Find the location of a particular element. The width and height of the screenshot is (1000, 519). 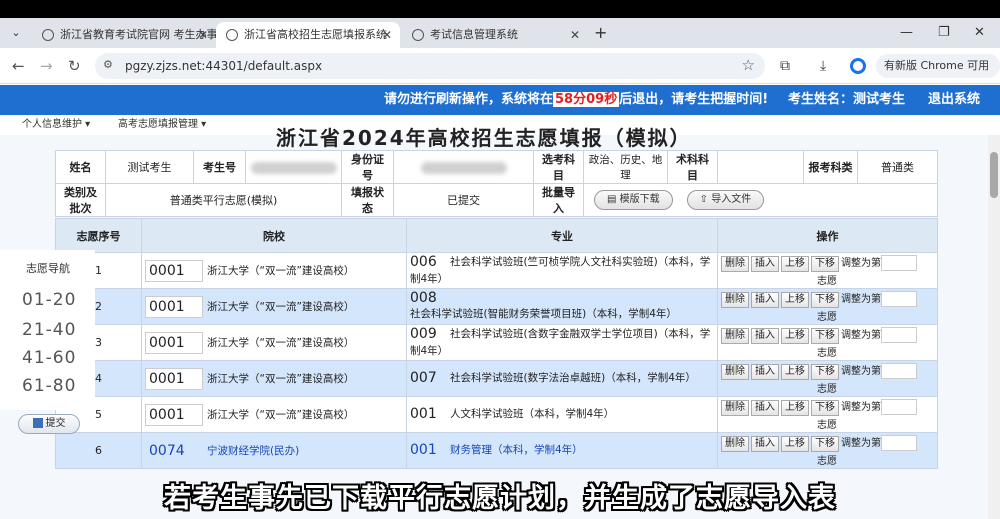

volunteer-nav-panel: 志愿导航 01-20 21-40 41-60 61-80 is located at coordinates (47, 330).